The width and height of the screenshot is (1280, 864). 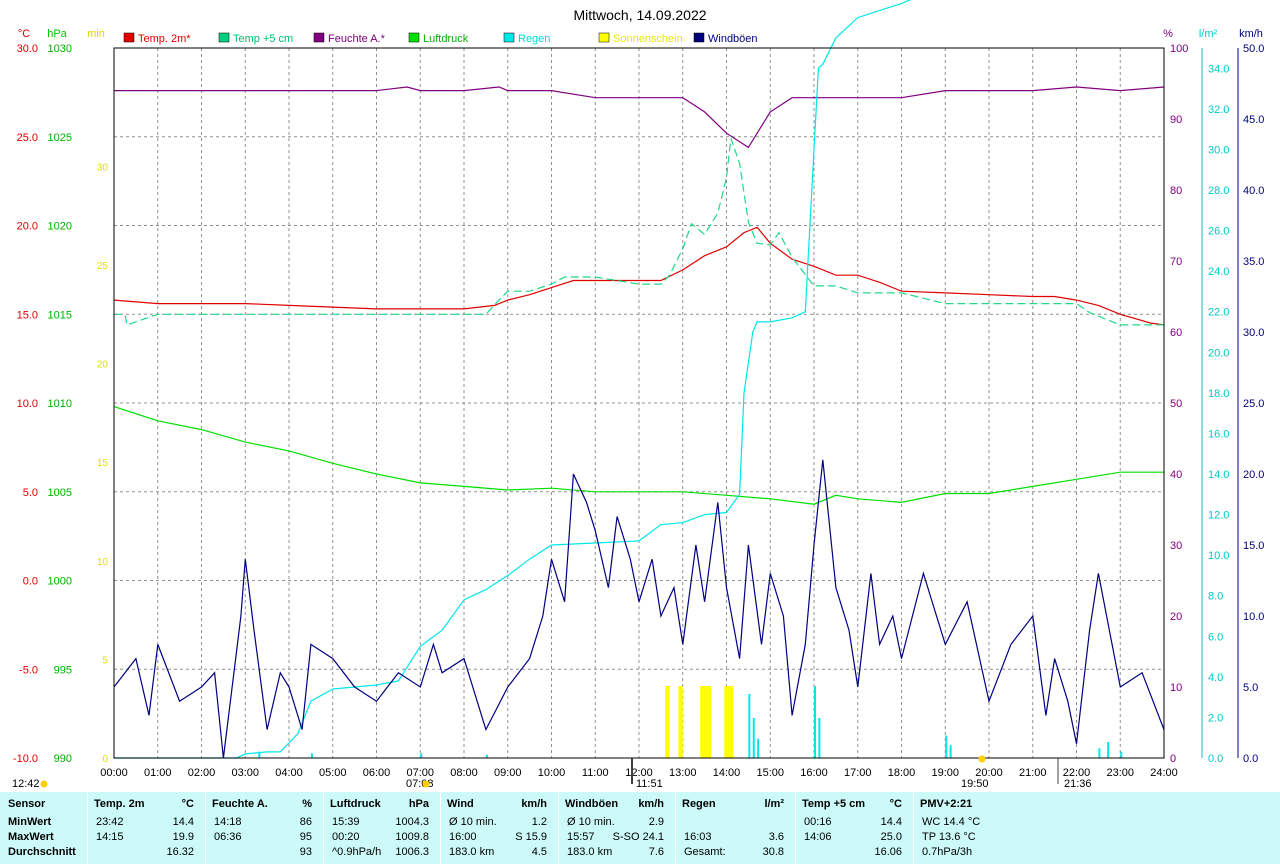 I want to click on stats-cell-value: 14.4, so click(x=891, y=822).